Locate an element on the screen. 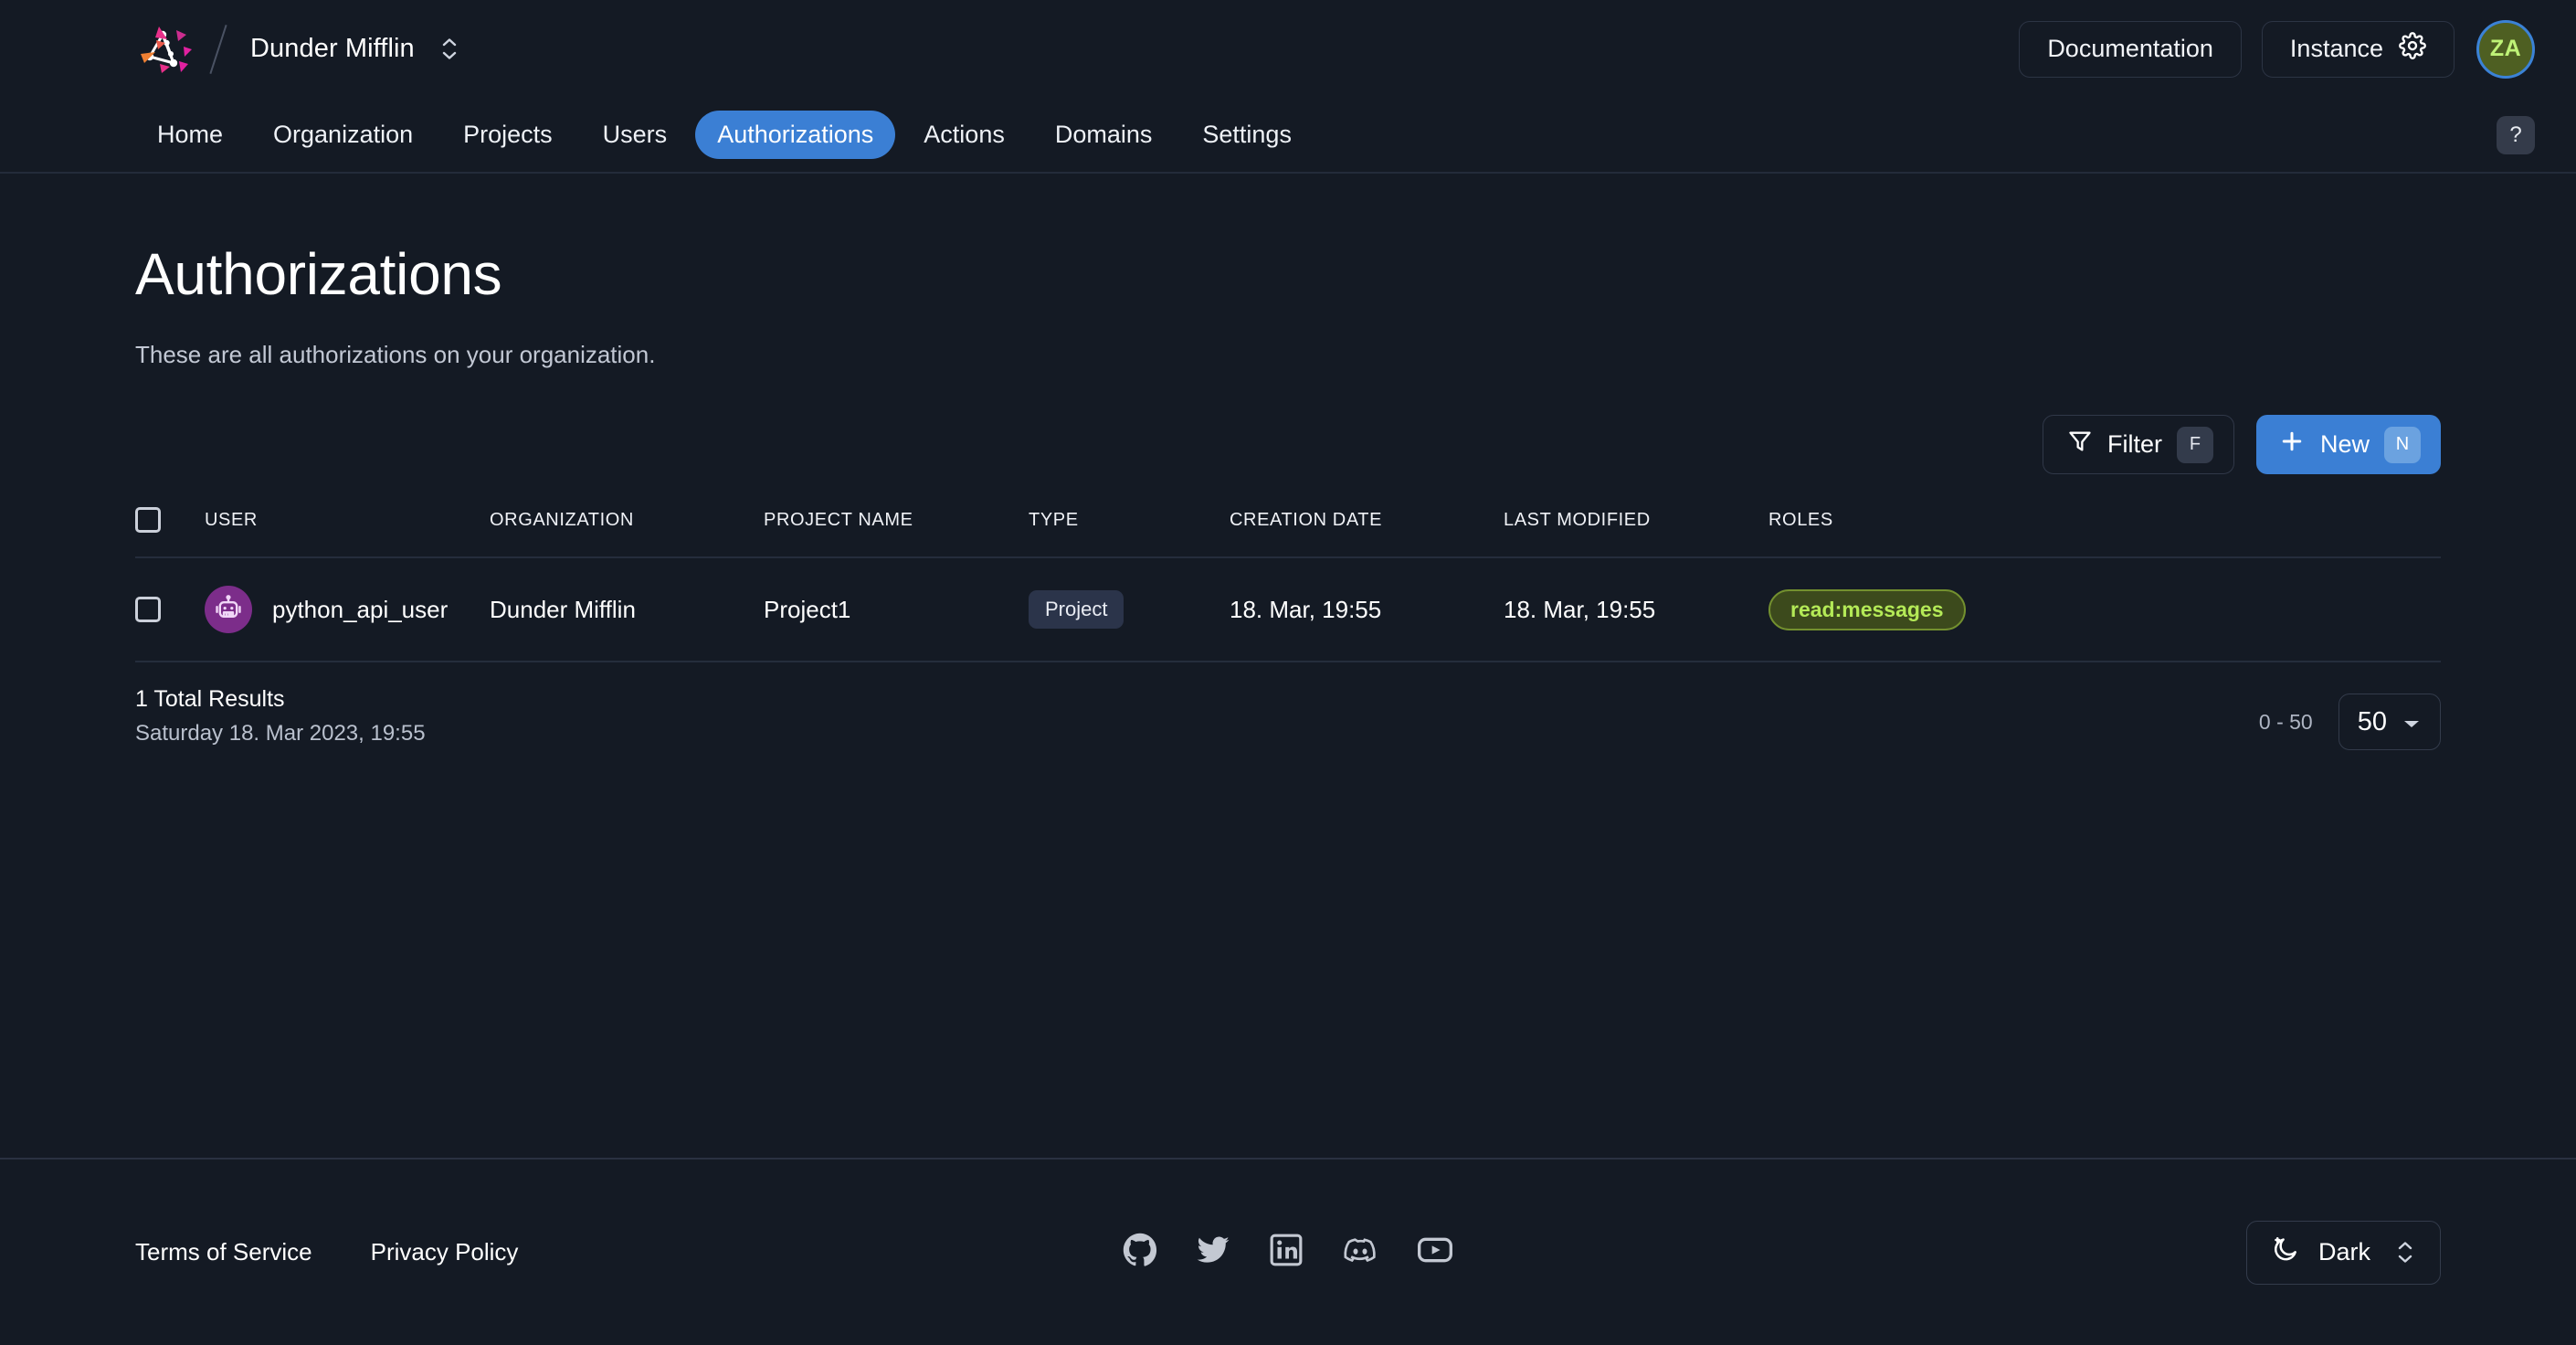 The image size is (2576, 1345). nav-item-projects: Projects is located at coordinates (508, 135).